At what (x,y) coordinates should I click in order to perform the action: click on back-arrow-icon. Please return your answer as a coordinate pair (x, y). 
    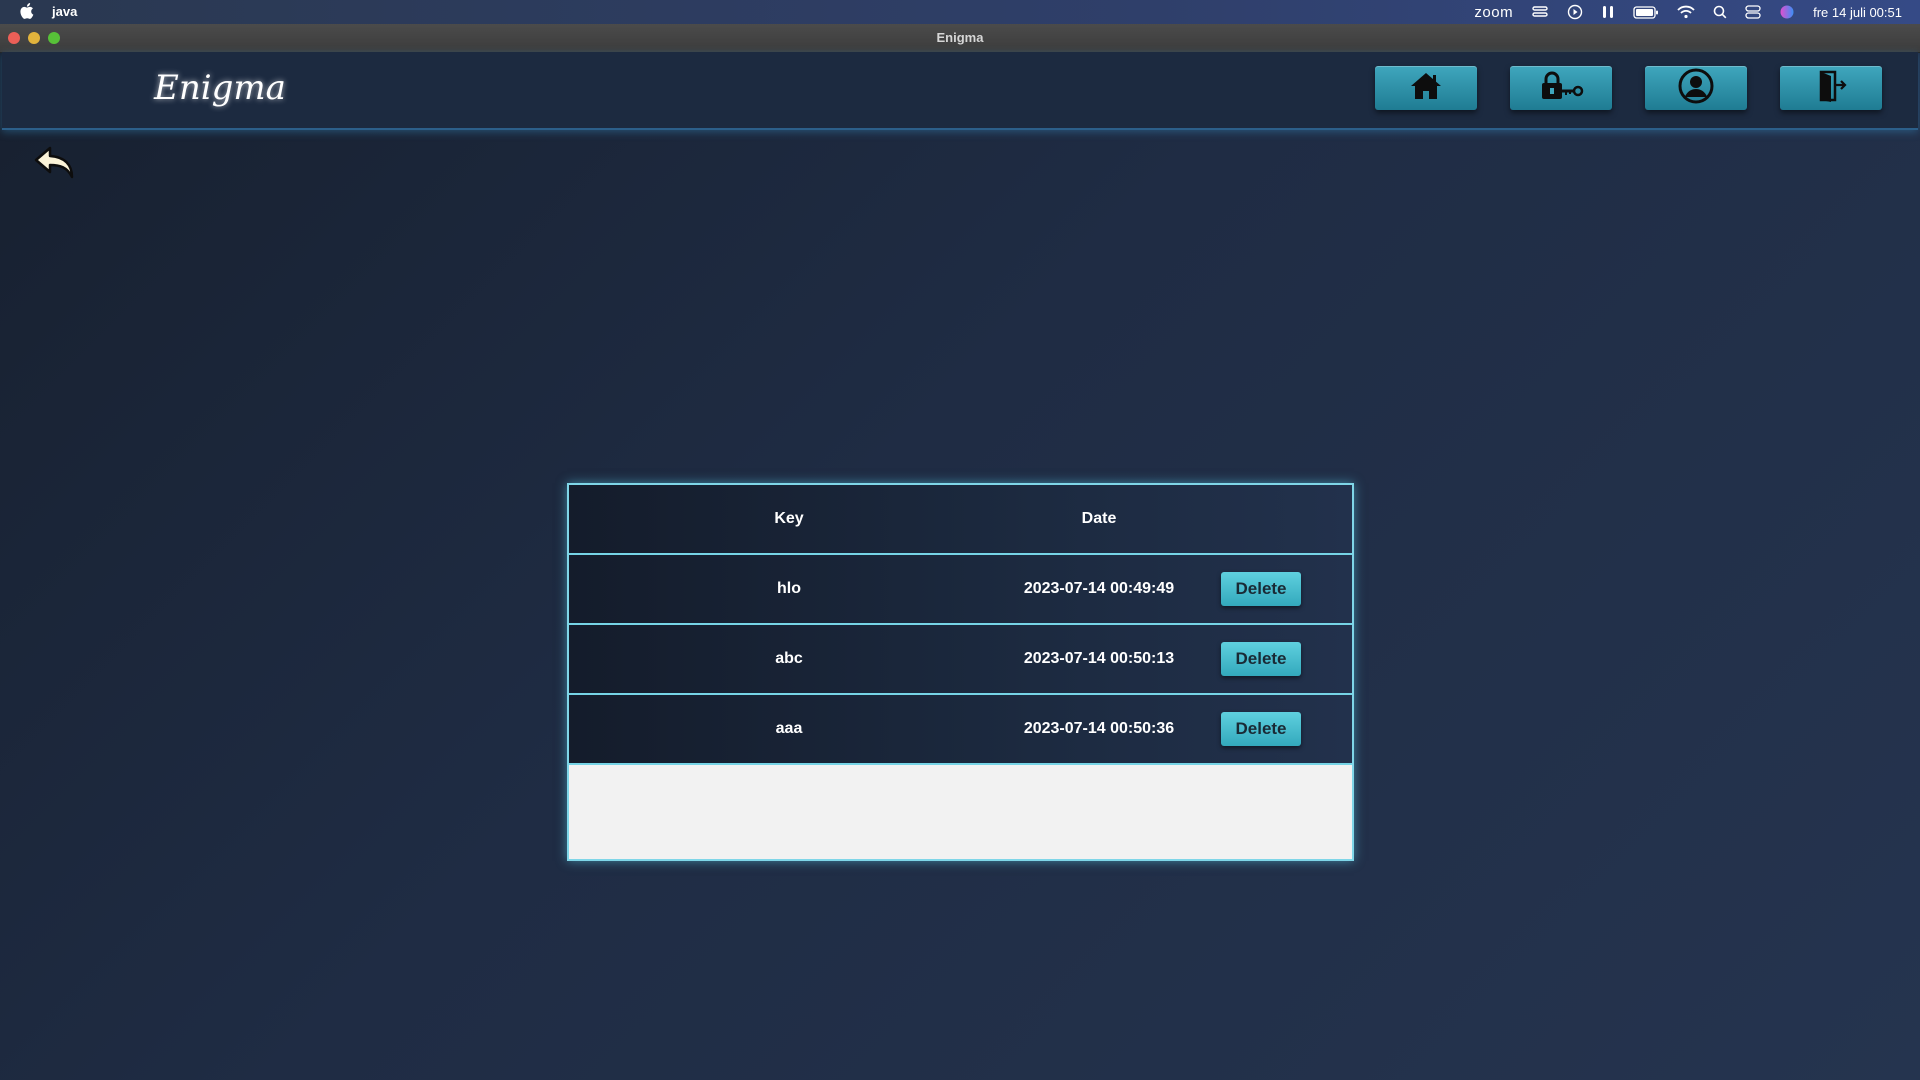
    Looking at the image, I should click on (55, 167).